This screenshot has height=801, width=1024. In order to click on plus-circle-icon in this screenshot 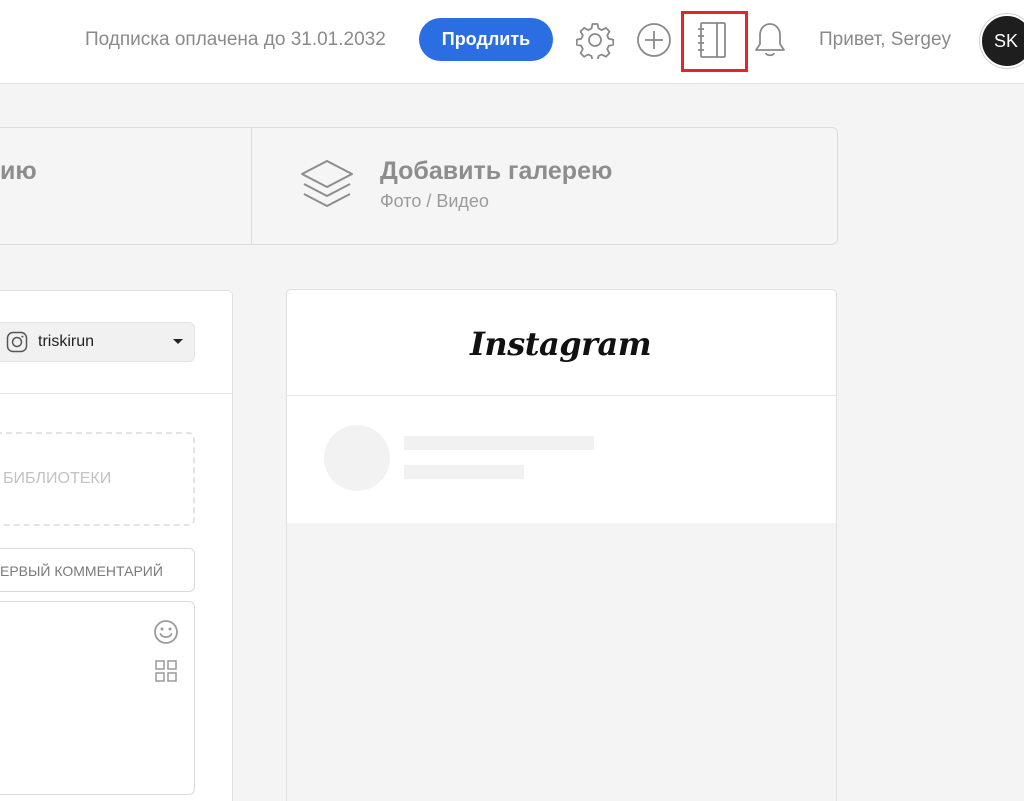, I will do `click(654, 40)`.